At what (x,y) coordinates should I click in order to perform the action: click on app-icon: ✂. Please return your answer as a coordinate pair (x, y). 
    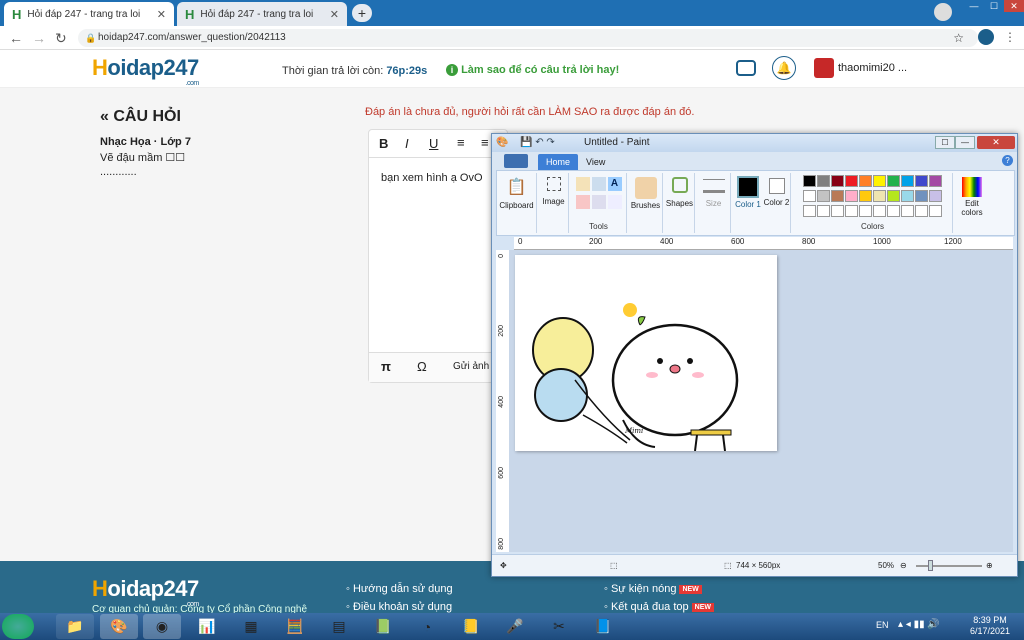
    Looking at the image, I should click on (559, 626).